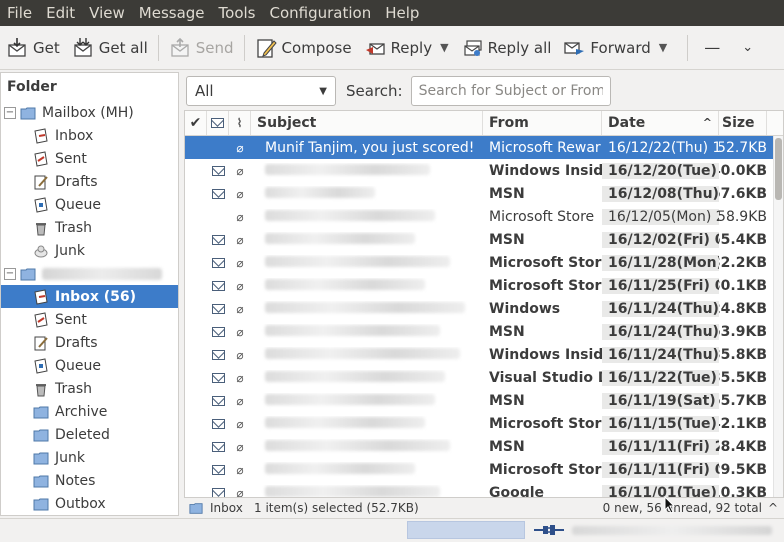 This screenshot has width=784, height=542. I want to click on paperclip-icon: ⌀, so click(240, 239).